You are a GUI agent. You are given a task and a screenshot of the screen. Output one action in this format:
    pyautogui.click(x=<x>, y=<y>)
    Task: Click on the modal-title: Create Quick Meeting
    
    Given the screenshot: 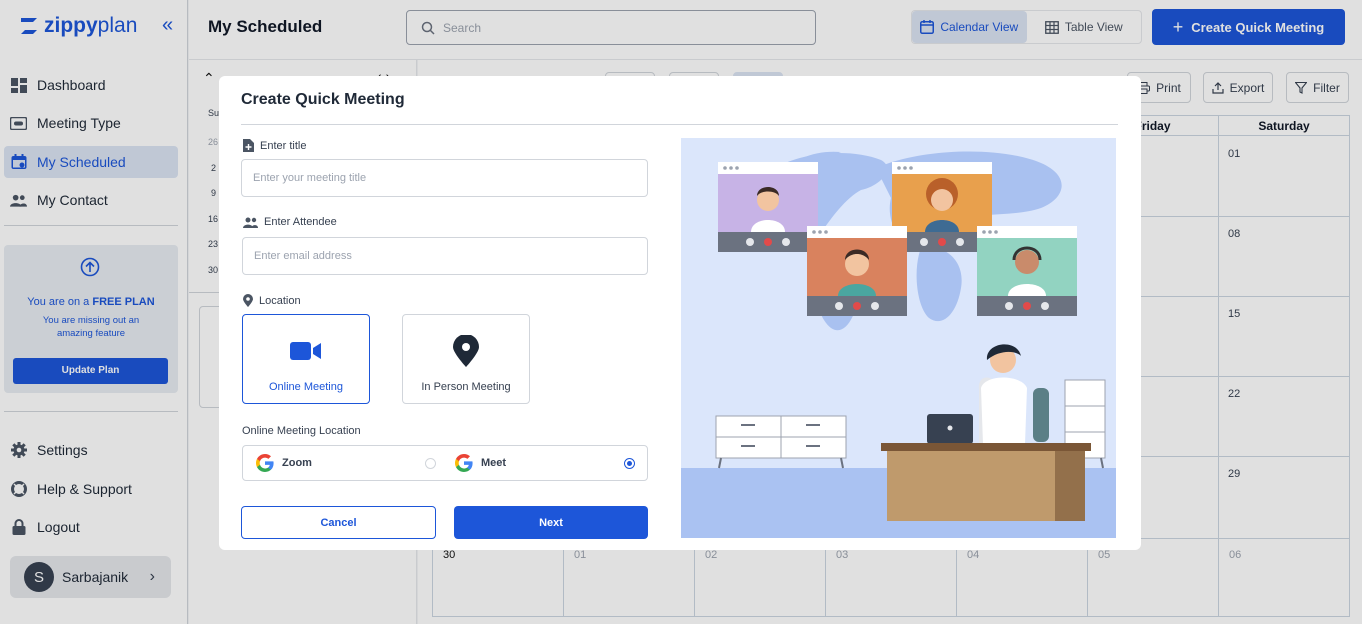 What is the action you would take?
    pyautogui.click(x=323, y=99)
    